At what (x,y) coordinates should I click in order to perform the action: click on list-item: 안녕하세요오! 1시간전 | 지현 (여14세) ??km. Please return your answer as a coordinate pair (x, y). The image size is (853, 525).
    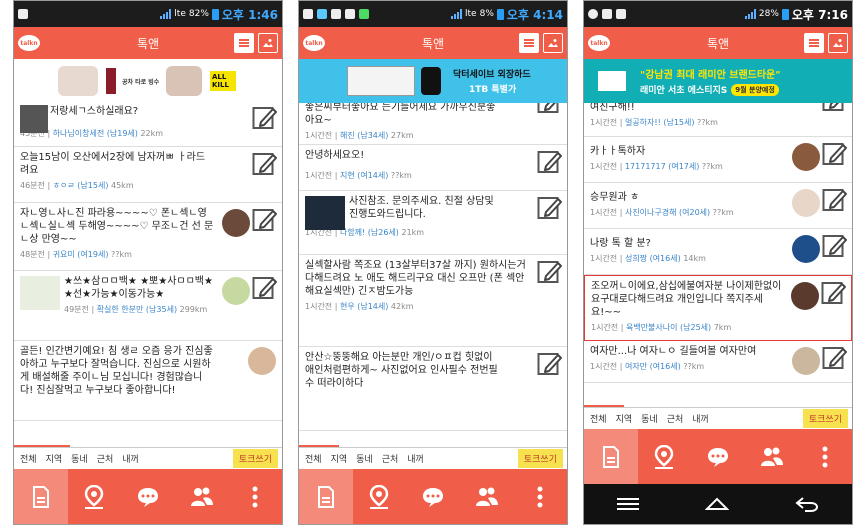
    Looking at the image, I should click on (433, 168).